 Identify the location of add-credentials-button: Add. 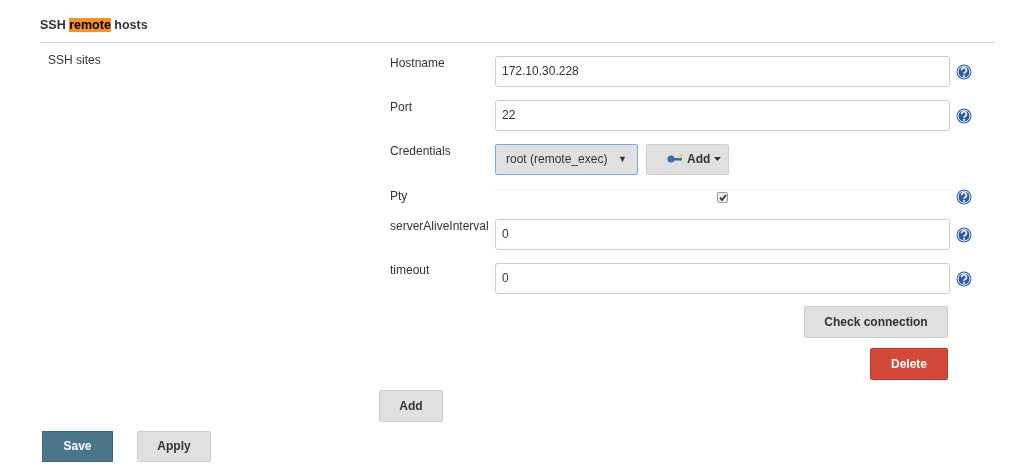
(687, 159).